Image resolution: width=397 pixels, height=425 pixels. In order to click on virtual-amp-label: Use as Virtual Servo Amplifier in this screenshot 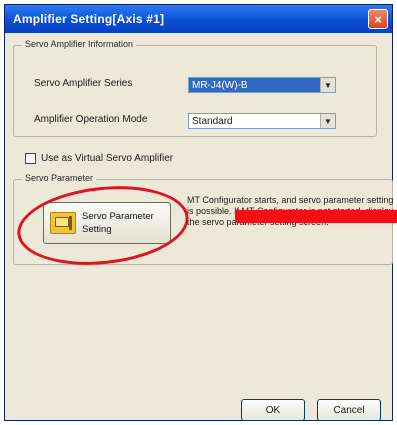, I will do `click(107, 158)`.